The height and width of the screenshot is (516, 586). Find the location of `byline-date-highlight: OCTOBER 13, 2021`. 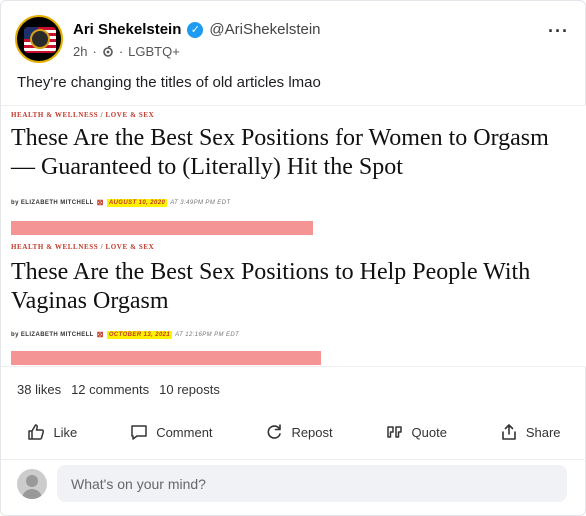

byline-date-highlight: OCTOBER 13, 2021 is located at coordinates (139, 334).